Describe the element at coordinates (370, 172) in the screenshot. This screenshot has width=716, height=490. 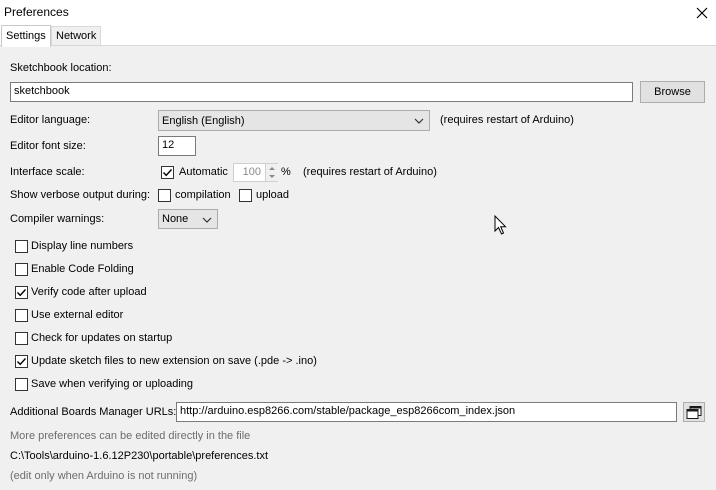
I see `scale-note: (requires restart of Arduino)` at that location.